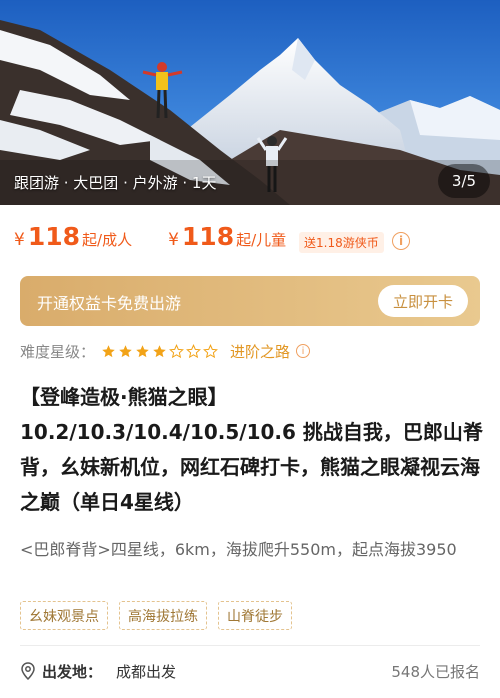 This screenshot has height=698, width=500. I want to click on tag-item: 山脊徒步, so click(255, 615).